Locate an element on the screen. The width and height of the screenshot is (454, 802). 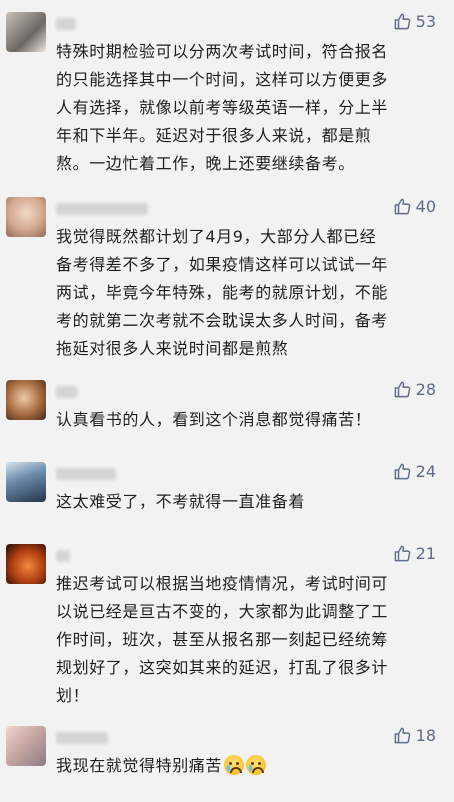
comment-line: 备考得差不多了，如果疫情这样可以试试一年 is located at coordinates (222, 264).